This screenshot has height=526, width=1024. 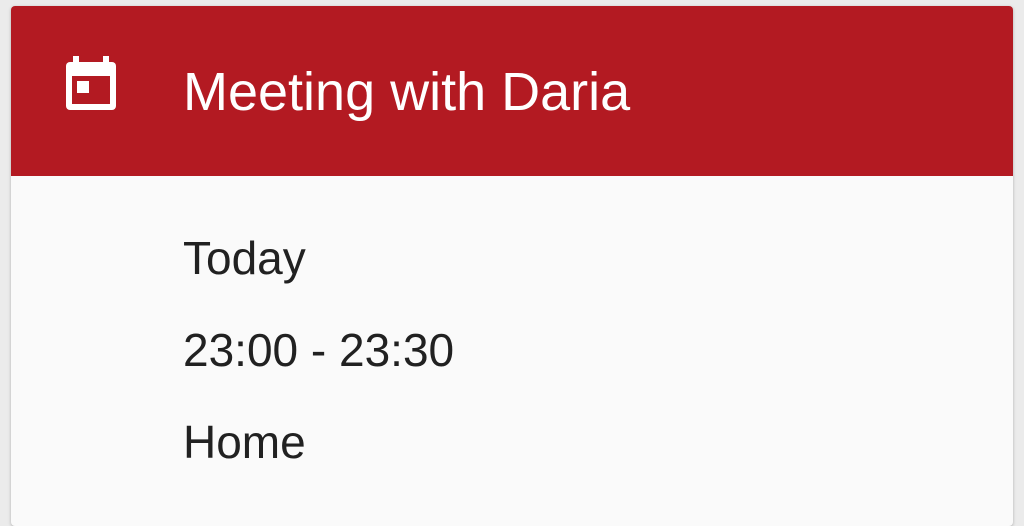 What do you see at coordinates (91, 84) in the screenshot?
I see `calendar-icon` at bounding box center [91, 84].